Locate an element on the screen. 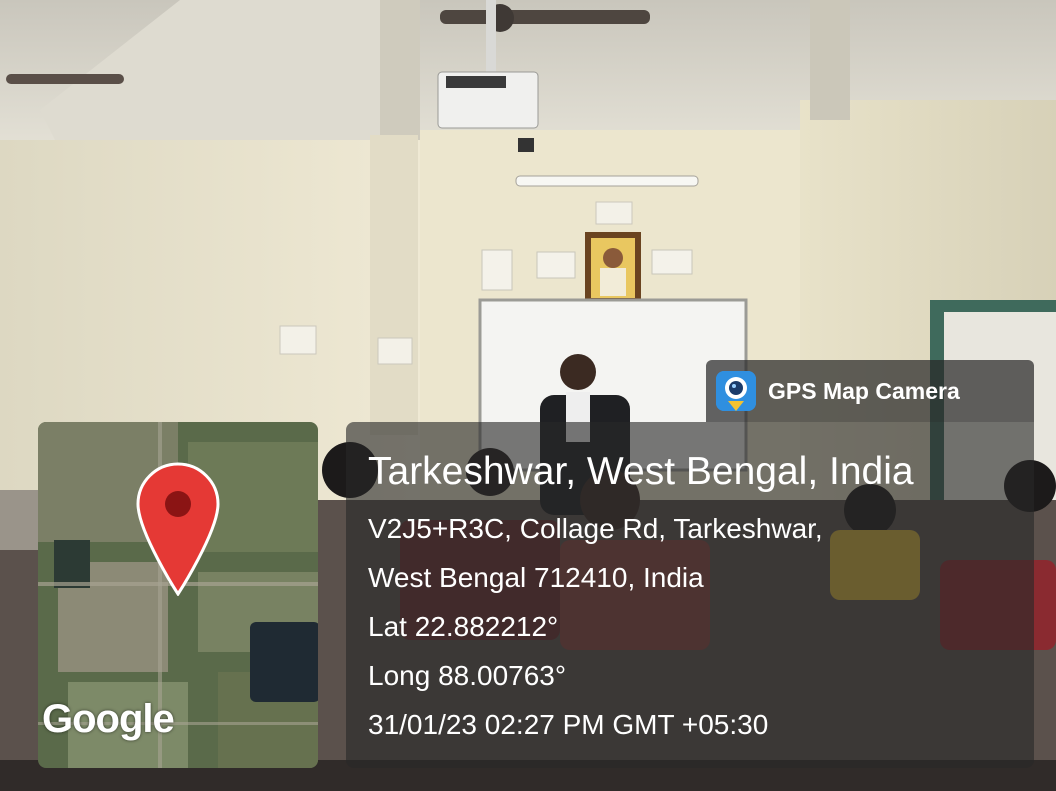 Image resolution: width=1056 pixels, height=791 pixels. gps-map-camera-badge: GPS Map Camera is located at coordinates (870, 391).